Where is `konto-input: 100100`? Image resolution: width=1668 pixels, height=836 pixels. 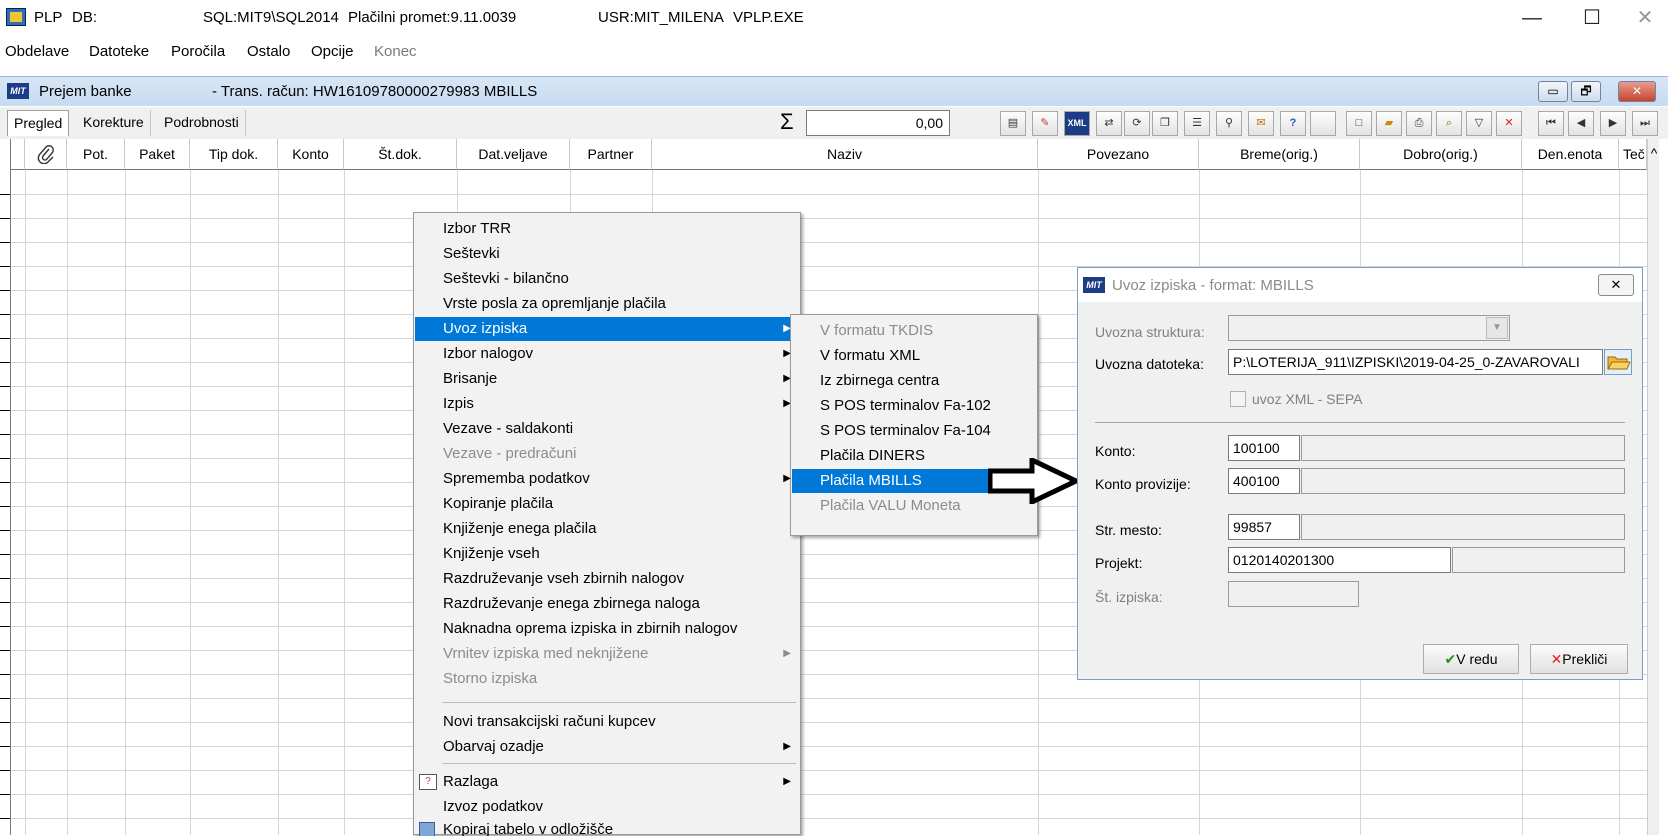 konto-input: 100100 is located at coordinates (1264, 448).